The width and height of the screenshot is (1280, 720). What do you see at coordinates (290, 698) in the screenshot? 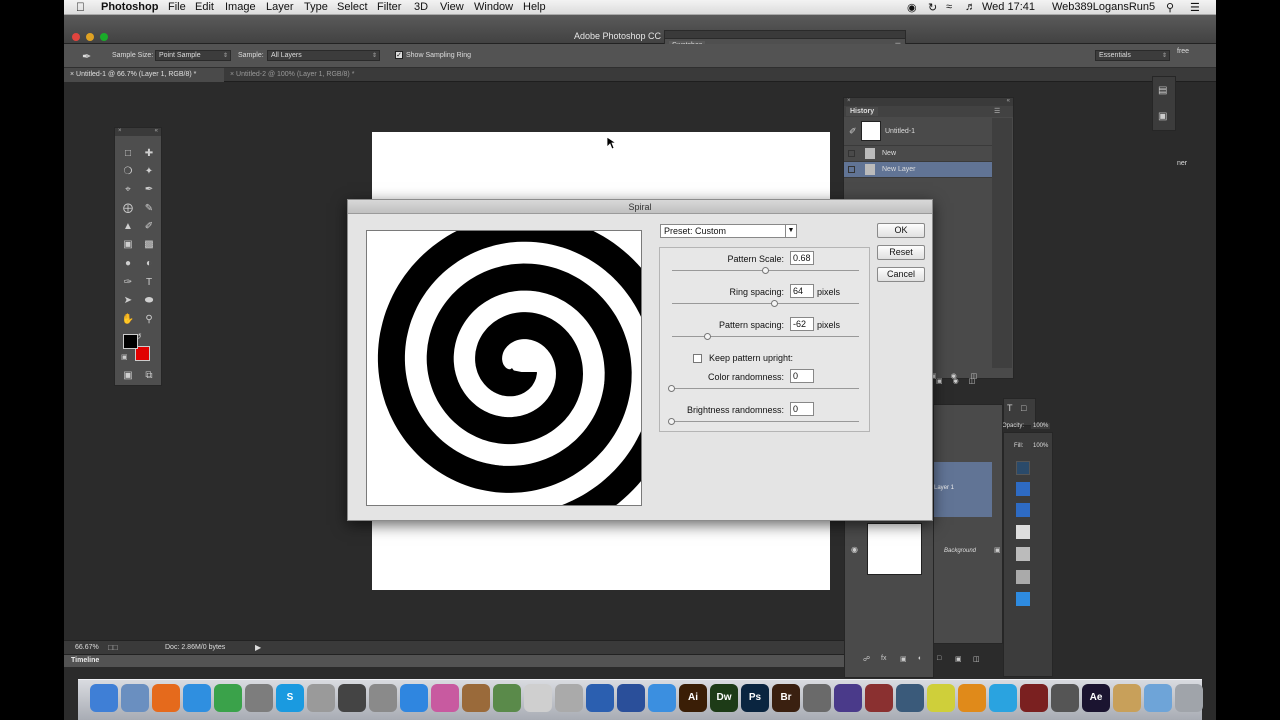
I see `skype-icon: S` at bounding box center [290, 698].